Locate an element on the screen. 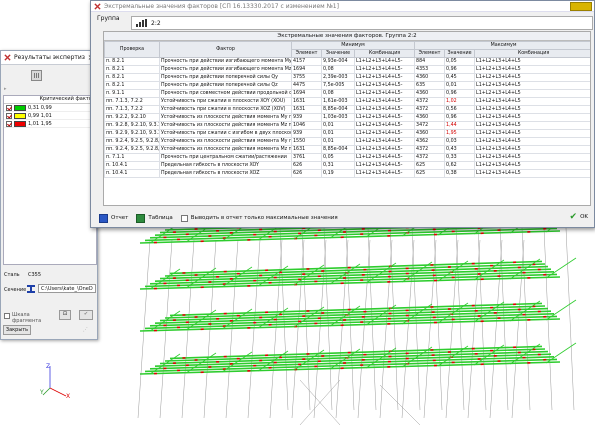 Image resolution: width=595 pixels, height=428 pixels. scale-checkbox is located at coordinates (7, 316).